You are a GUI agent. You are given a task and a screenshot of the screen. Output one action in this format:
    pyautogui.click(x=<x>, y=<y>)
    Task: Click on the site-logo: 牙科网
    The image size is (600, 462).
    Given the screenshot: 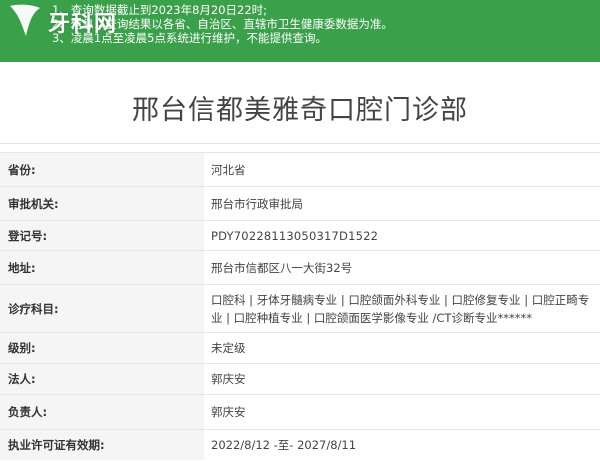 What is the action you would take?
    pyautogui.click(x=69, y=22)
    